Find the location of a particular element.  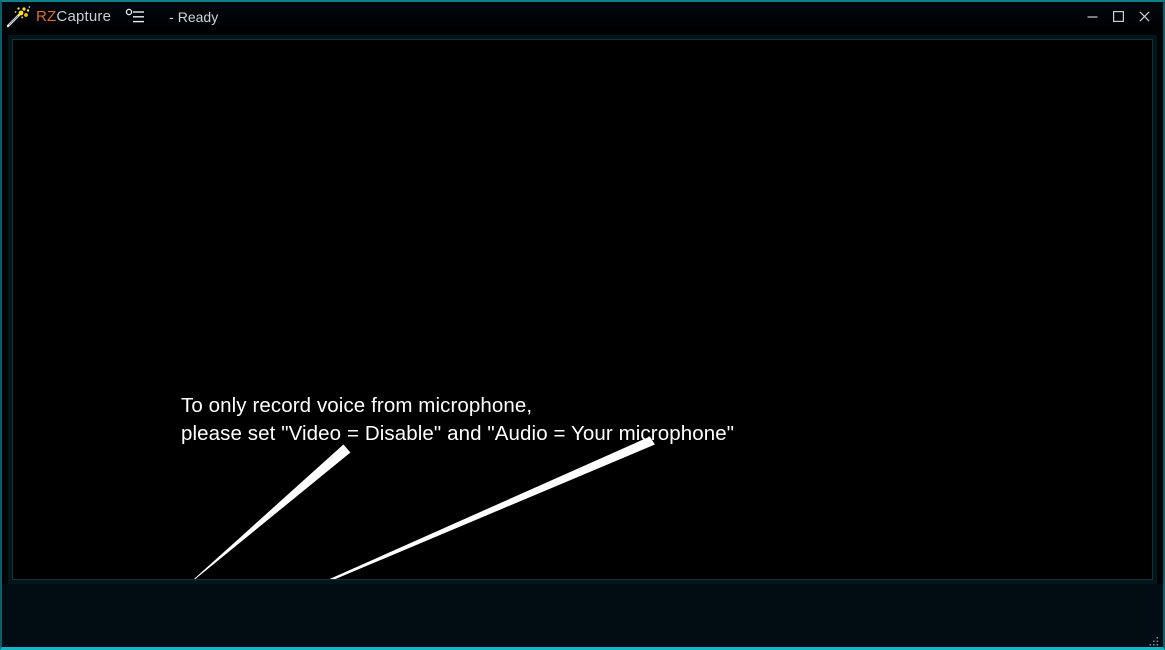

resize-grip-icon is located at coordinates (1154, 642).